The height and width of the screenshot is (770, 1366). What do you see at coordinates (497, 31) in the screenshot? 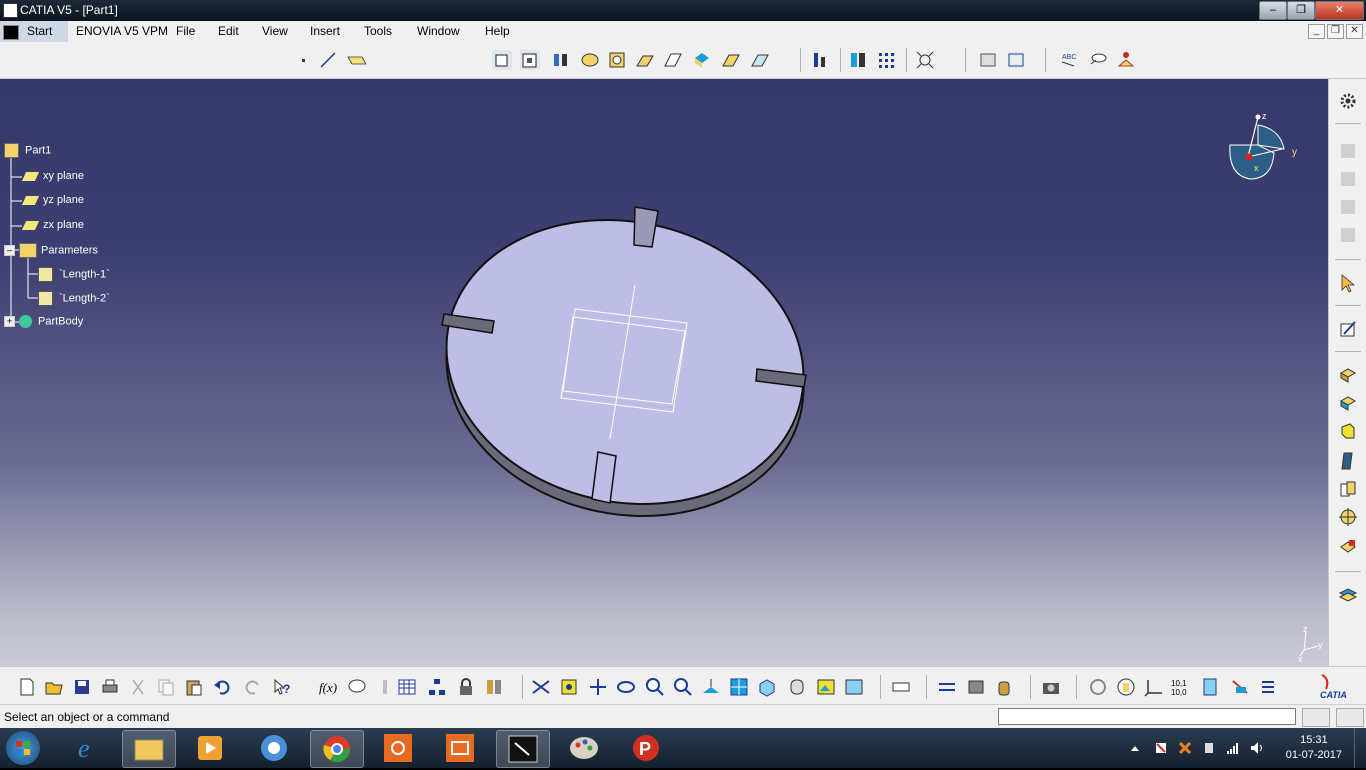
I see `menu-help: Help` at bounding box center [497, 31].